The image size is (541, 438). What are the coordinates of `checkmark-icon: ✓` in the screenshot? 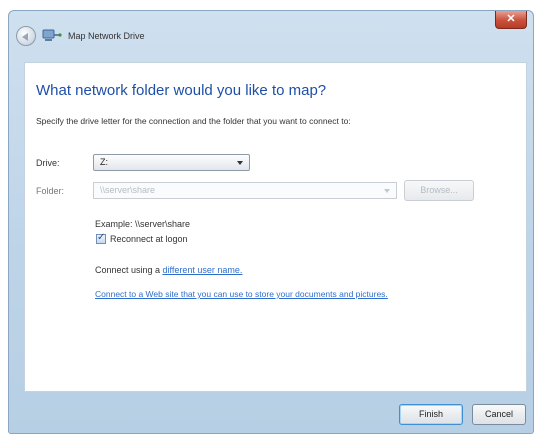 It's located at (101, 237).